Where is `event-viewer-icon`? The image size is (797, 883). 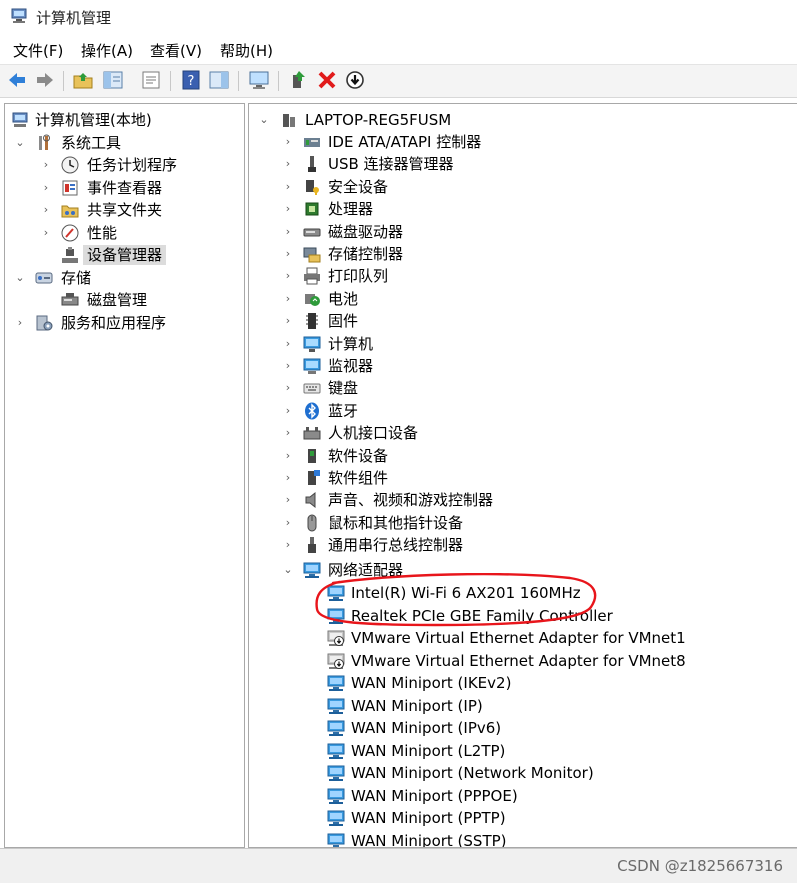
event-viewer-icon is located at coordinates (70, 188).